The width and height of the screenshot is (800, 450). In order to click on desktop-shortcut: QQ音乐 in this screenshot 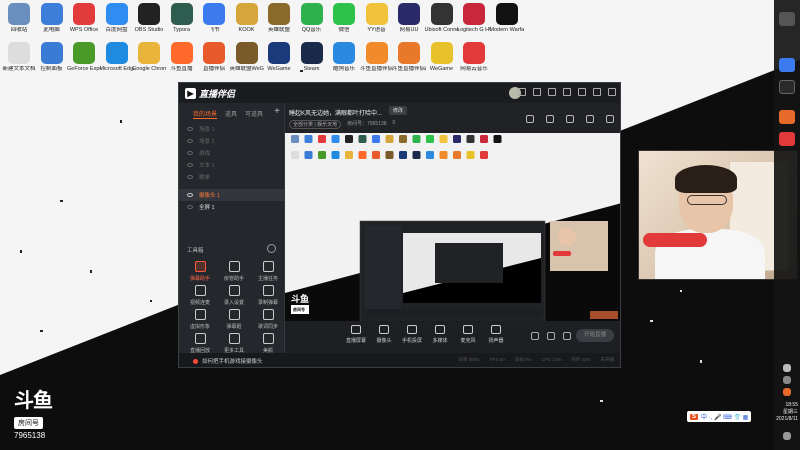, I will do `click(312, 18)`.